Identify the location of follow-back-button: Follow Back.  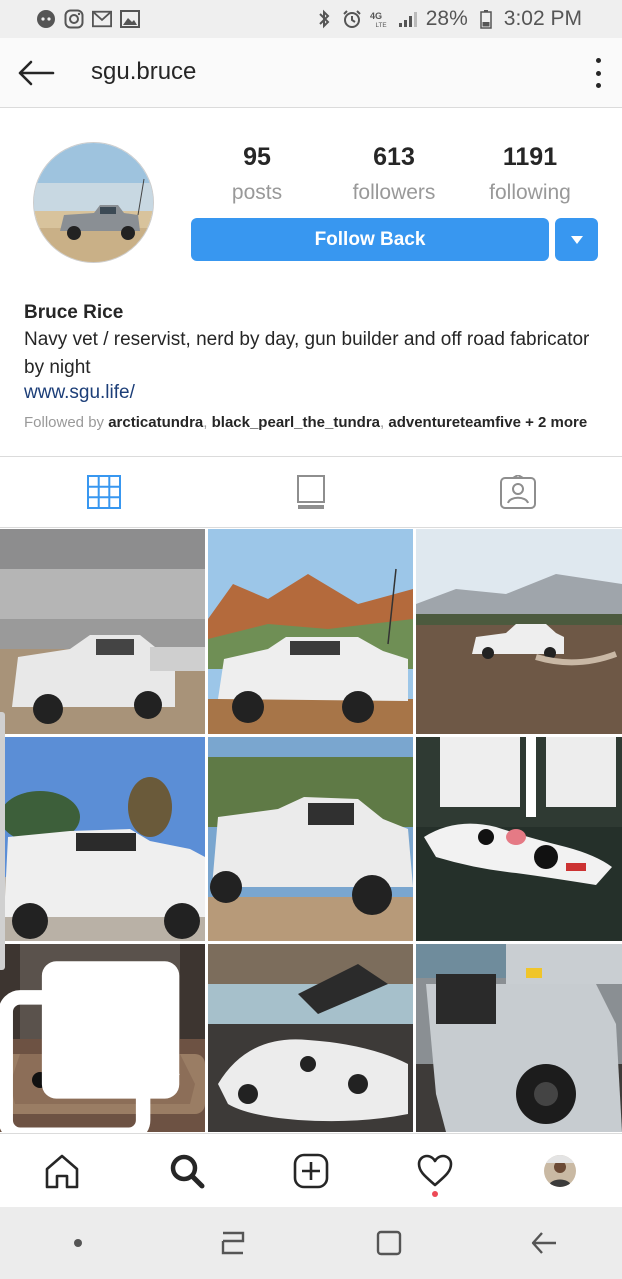
(370, 239).